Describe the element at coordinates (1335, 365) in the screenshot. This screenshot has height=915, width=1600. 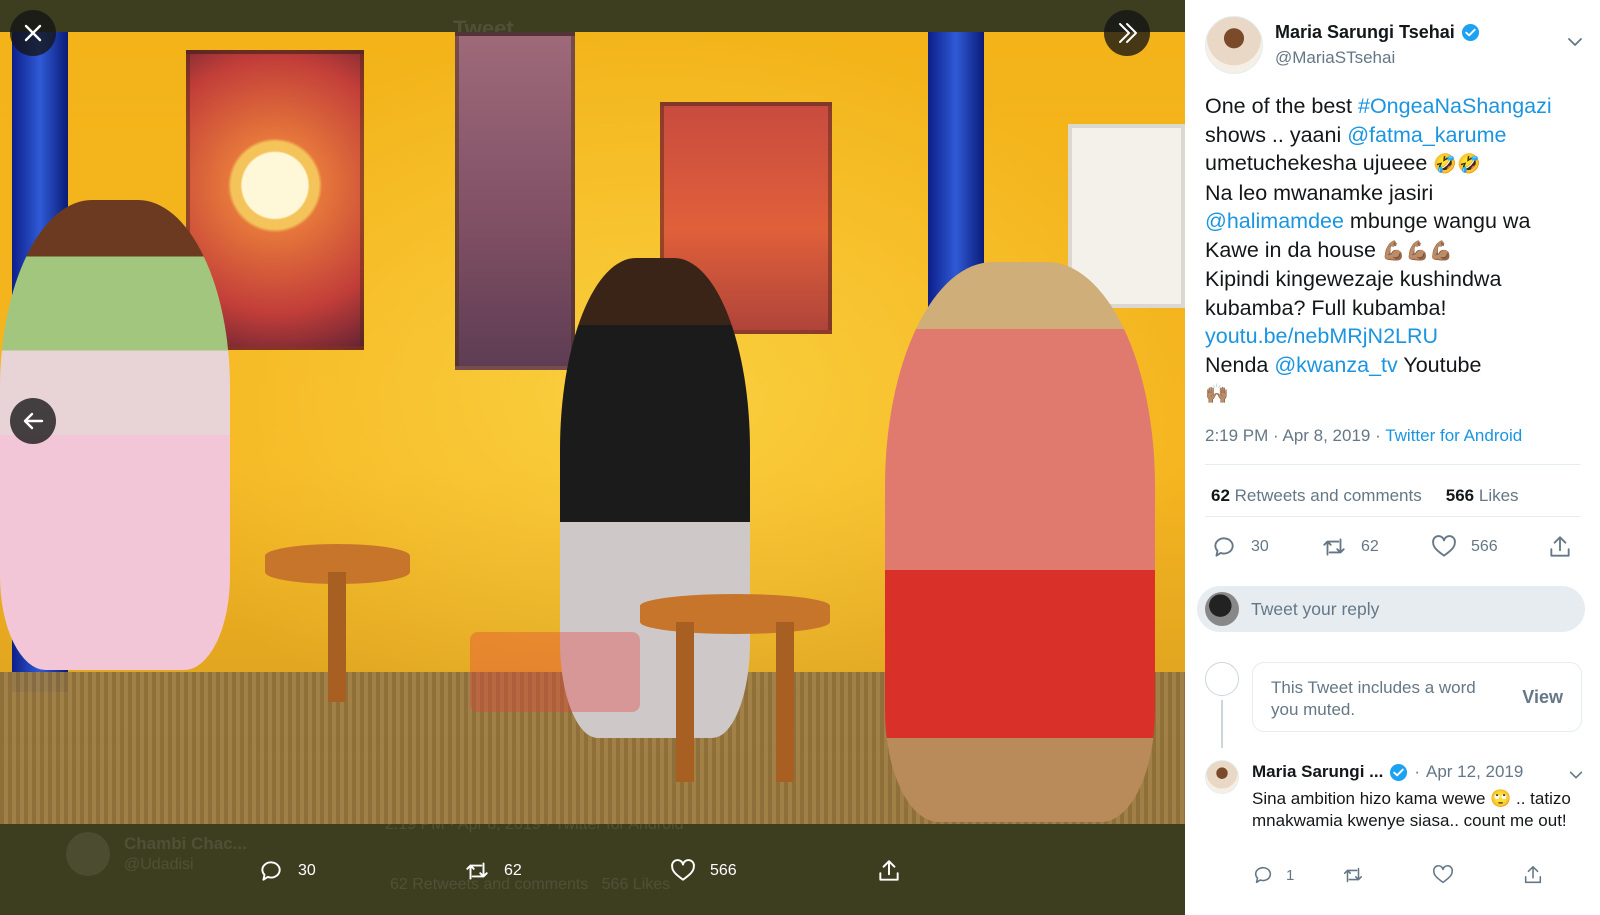
I see `tweet-link: @kwanza_tv` at that location.